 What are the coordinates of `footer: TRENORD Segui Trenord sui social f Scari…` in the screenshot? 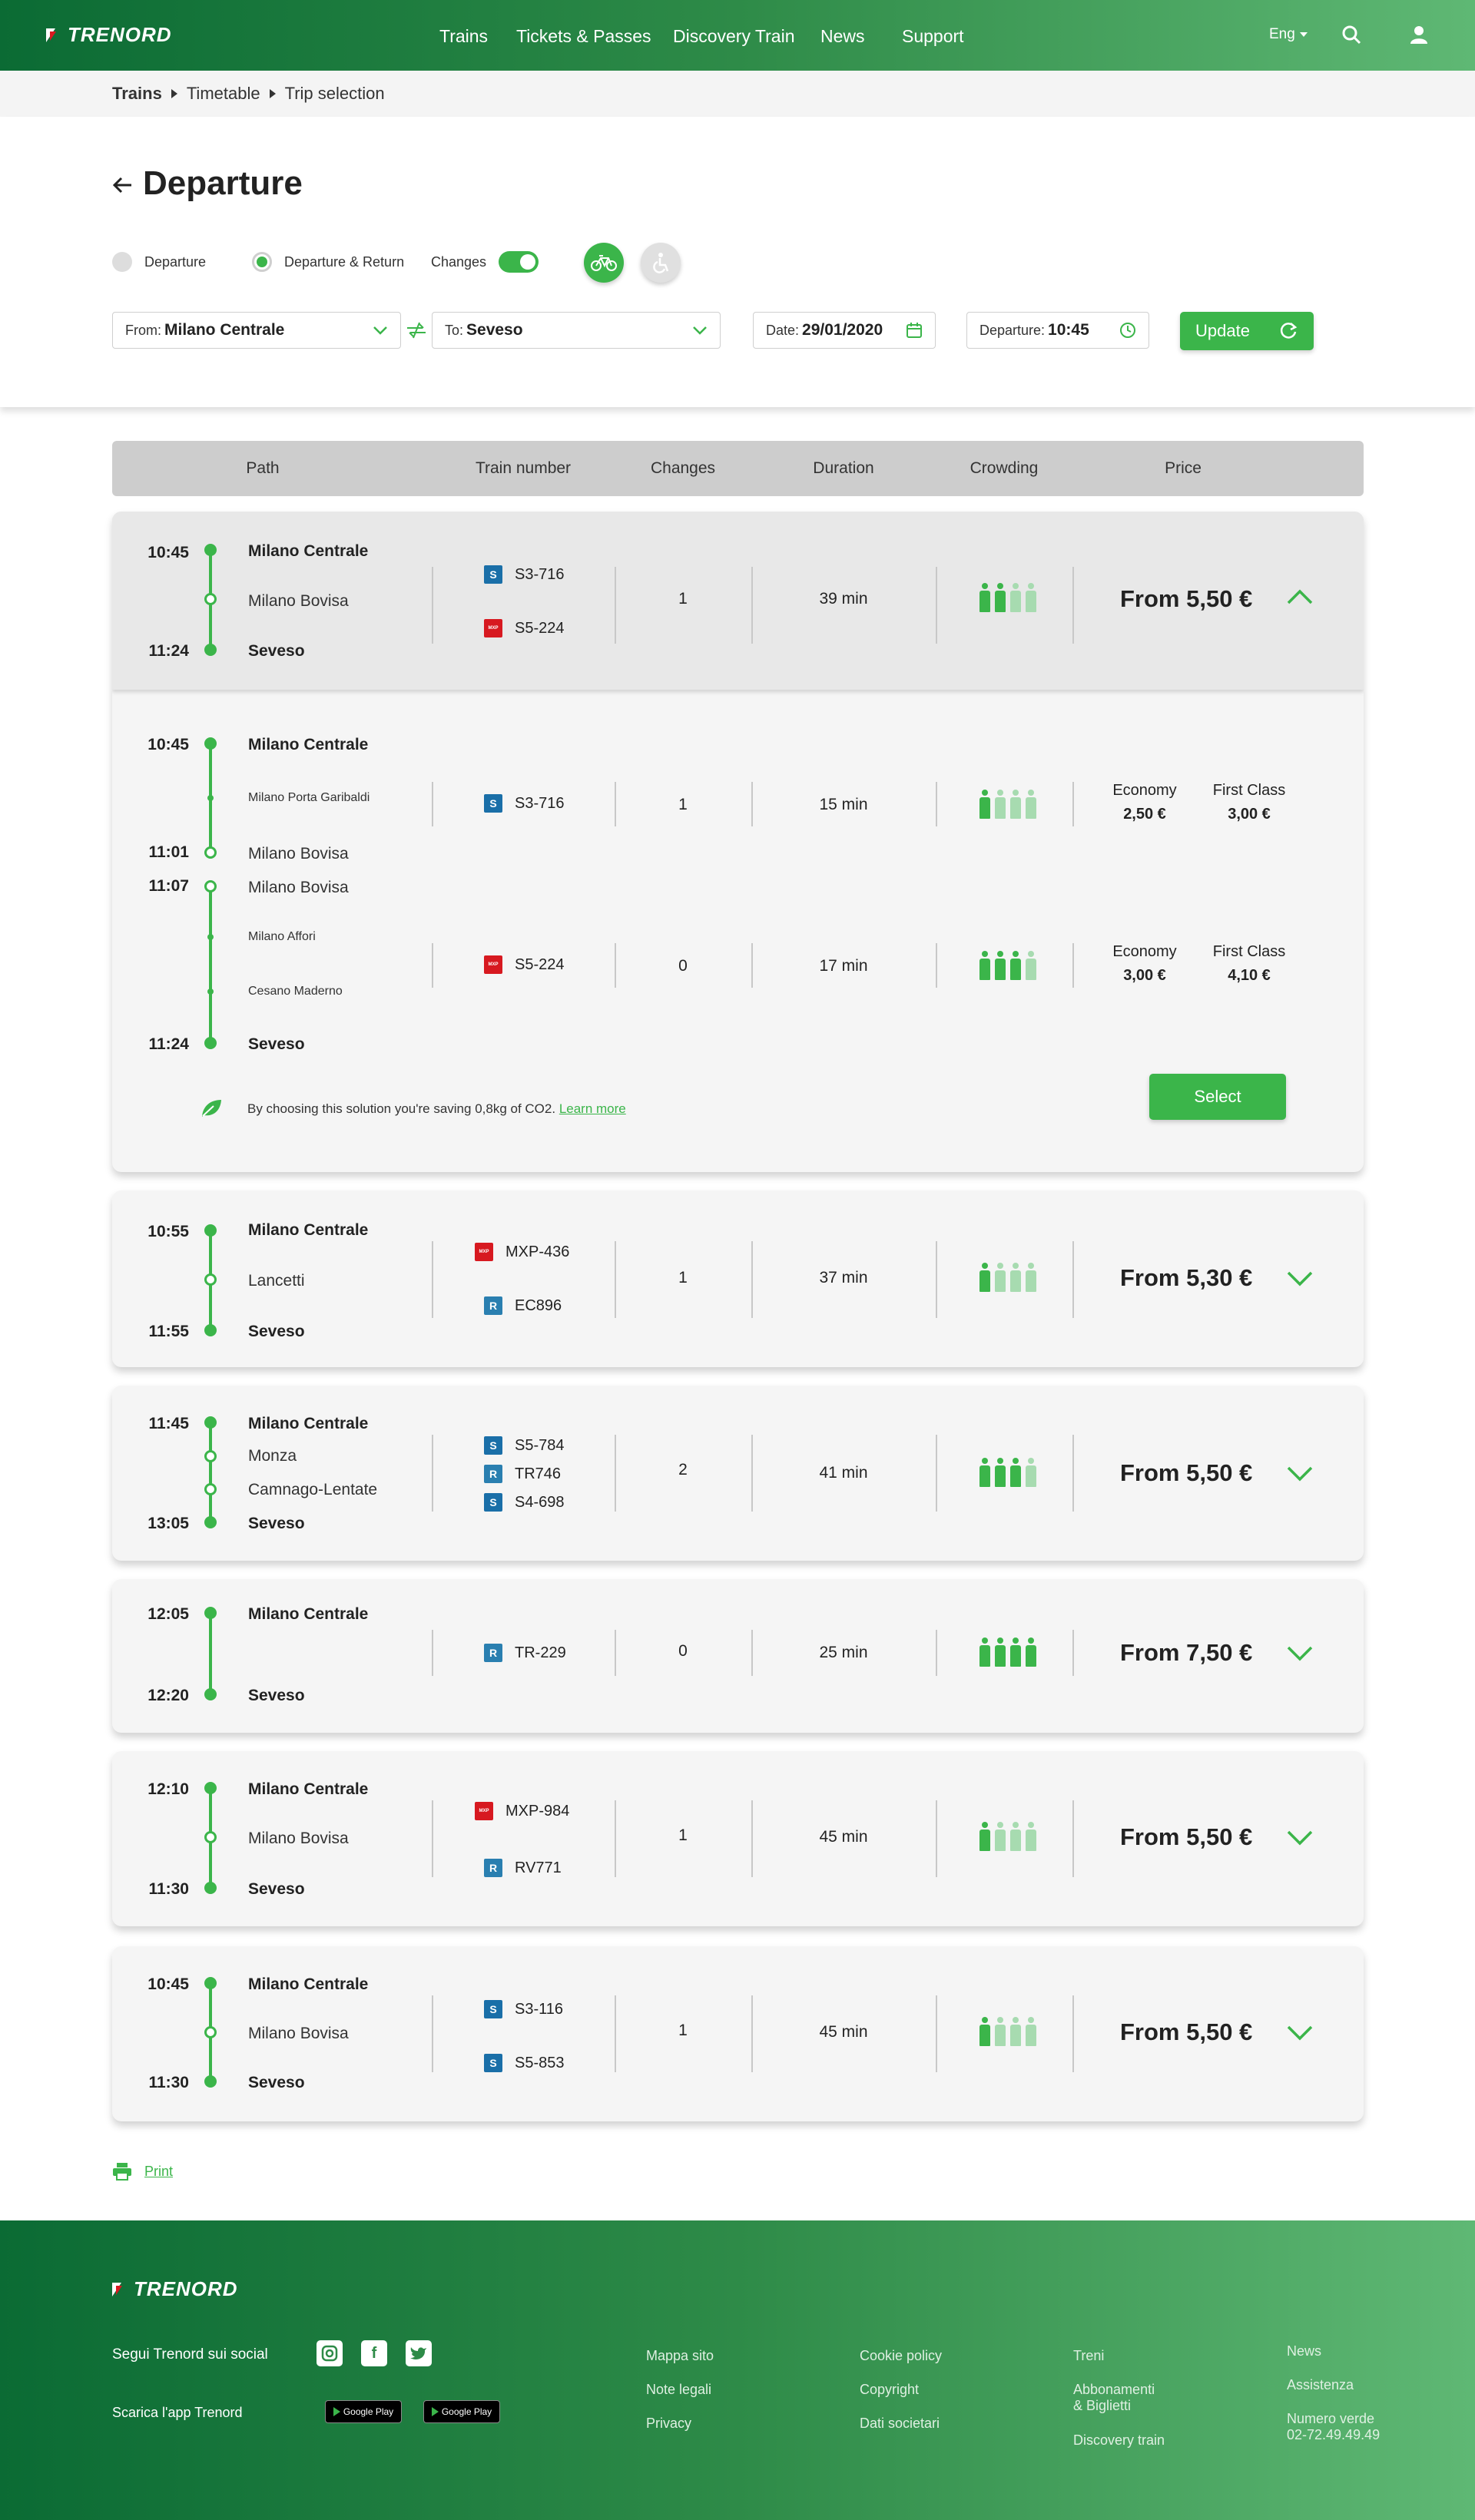 It's located at (737, 2370).